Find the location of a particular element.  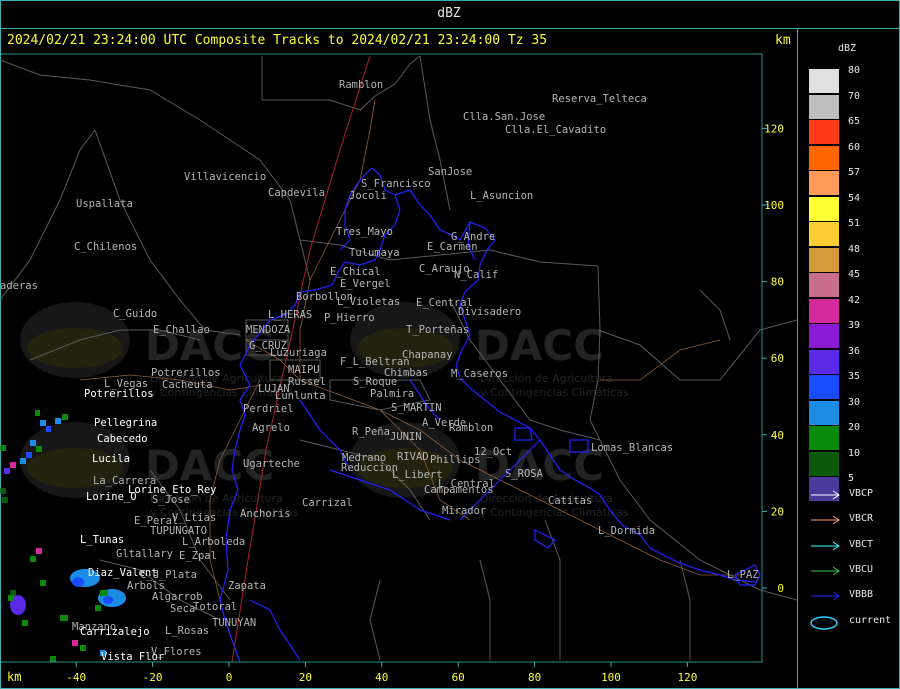

place-label: Phillips is located at coordinates (455, 460).